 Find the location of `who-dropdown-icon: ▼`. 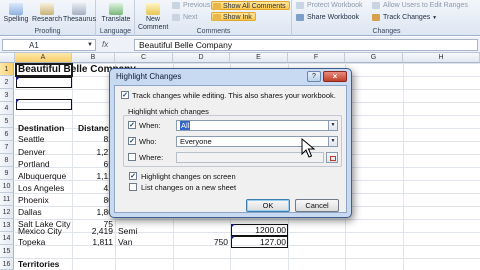

who-dropdown-icon: ▼ is located at coordinates (332, 141).